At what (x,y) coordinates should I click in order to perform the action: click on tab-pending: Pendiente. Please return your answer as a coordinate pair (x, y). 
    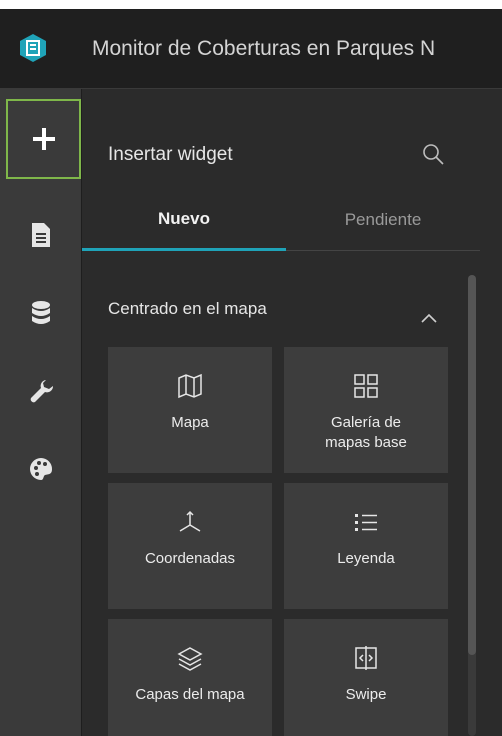
    Looking at the image, I should click on (383, 220).